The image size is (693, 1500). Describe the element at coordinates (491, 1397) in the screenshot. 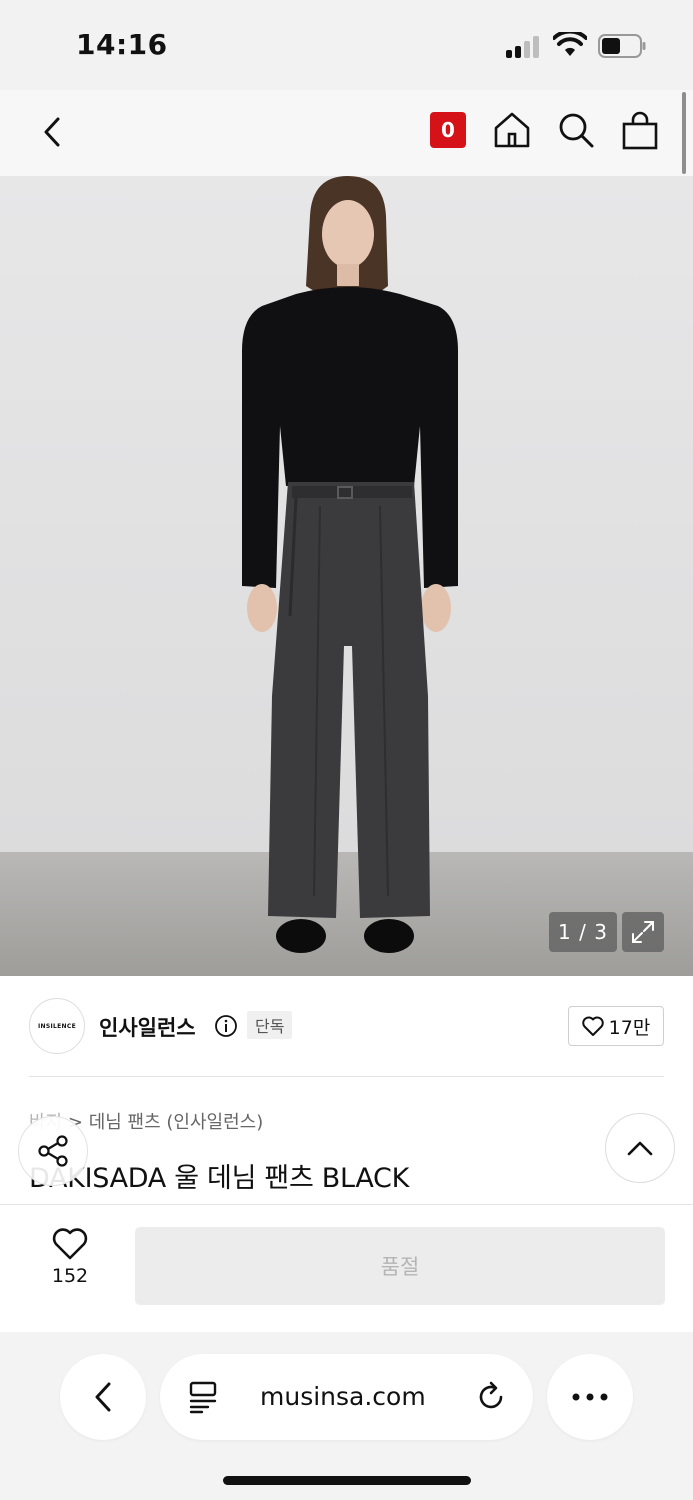

I see `reload-icon` at that location.